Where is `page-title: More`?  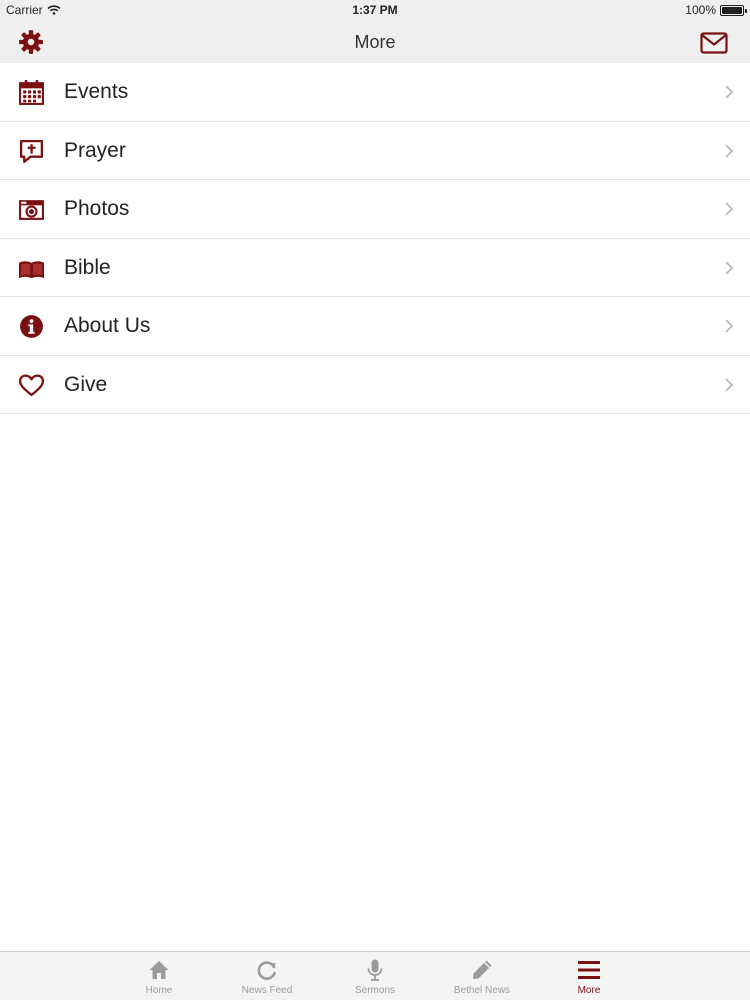 page-title: More is located at coordinates (375, 42).